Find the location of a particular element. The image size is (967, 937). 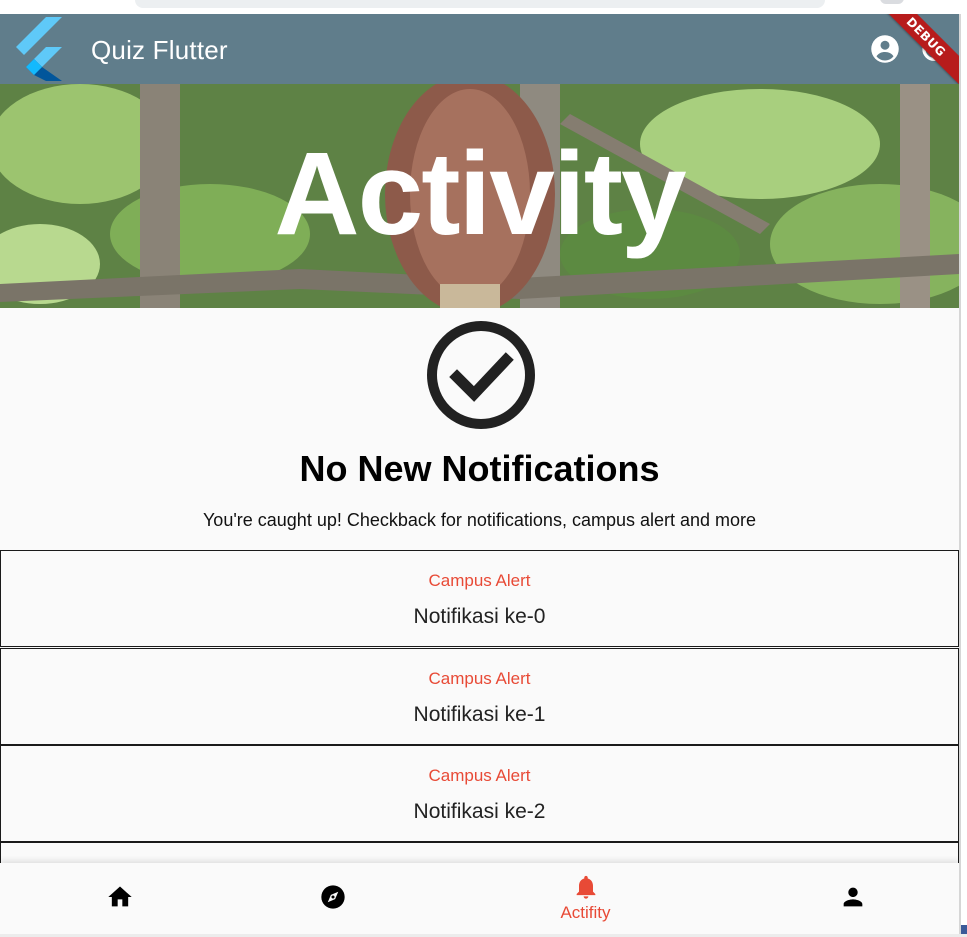

nav-explore is located at coordinates (332, 898).